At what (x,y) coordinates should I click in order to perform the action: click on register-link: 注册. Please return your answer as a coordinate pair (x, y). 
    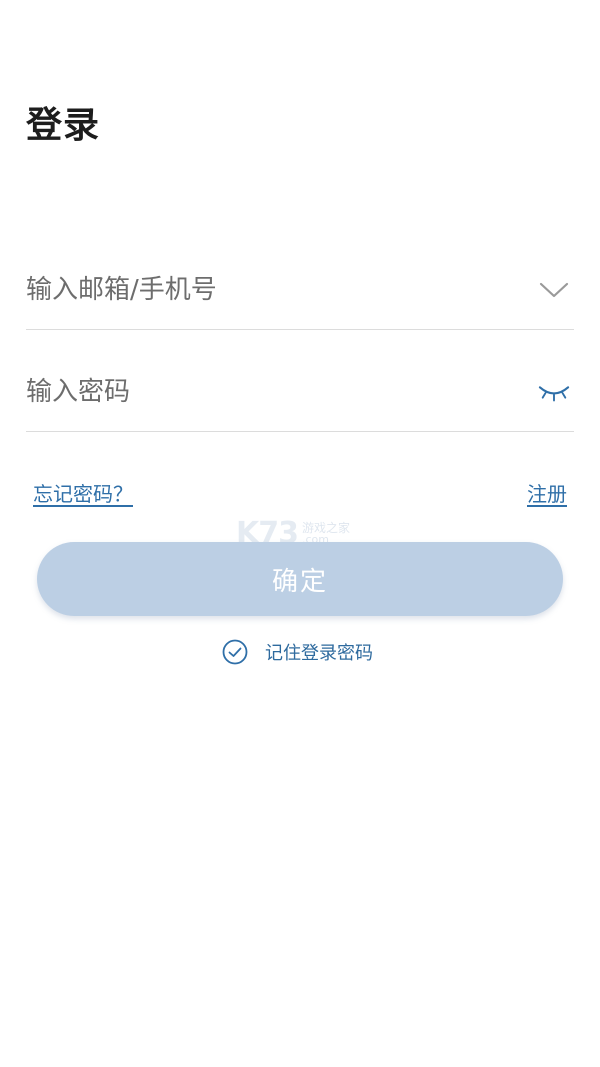
    Looking at the image, I should click on (547, 492).